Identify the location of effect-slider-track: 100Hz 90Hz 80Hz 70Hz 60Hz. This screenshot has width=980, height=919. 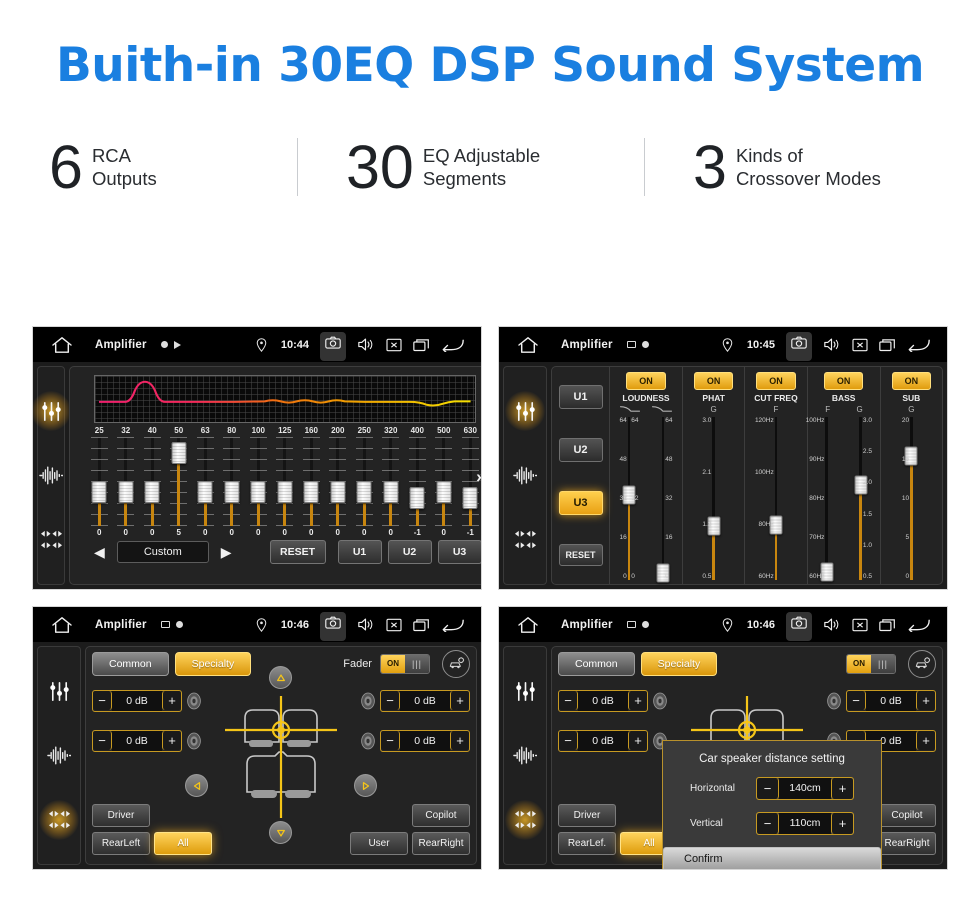
(820, 499).